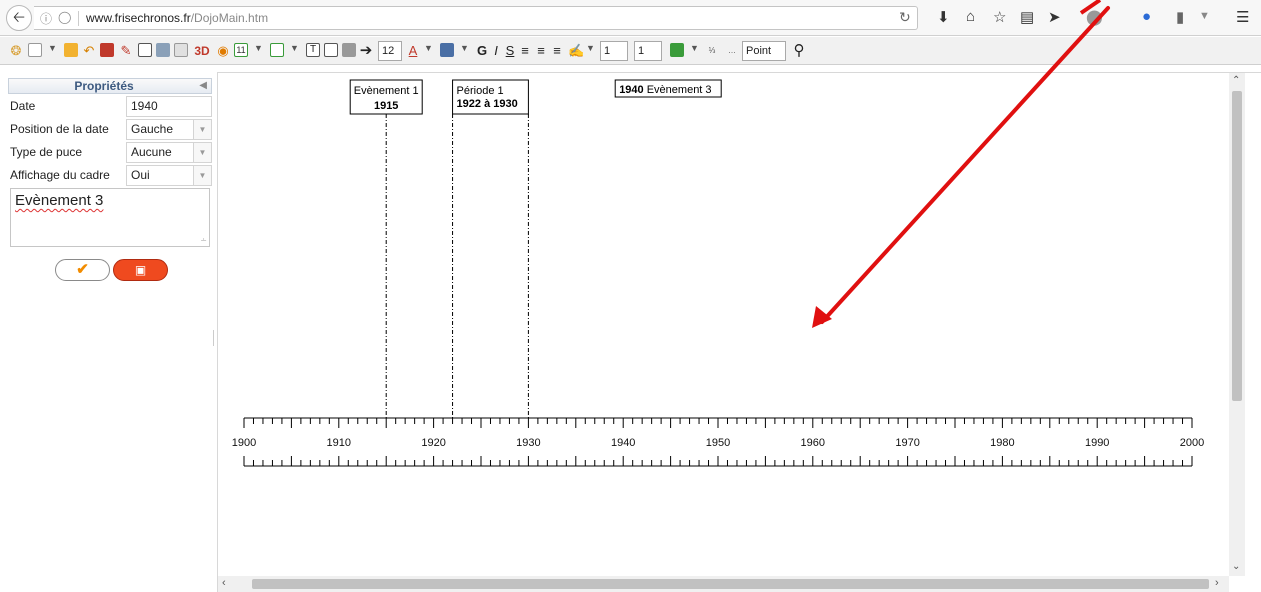 The width and height of the screenshot is (1261, 592). I want to click on ruler-year-label: 1930, so click(528, 443).